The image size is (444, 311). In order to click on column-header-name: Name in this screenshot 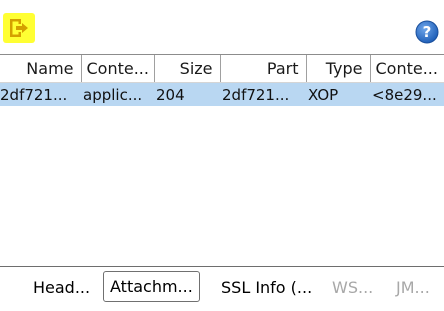, I will do `click(41, 69)`.